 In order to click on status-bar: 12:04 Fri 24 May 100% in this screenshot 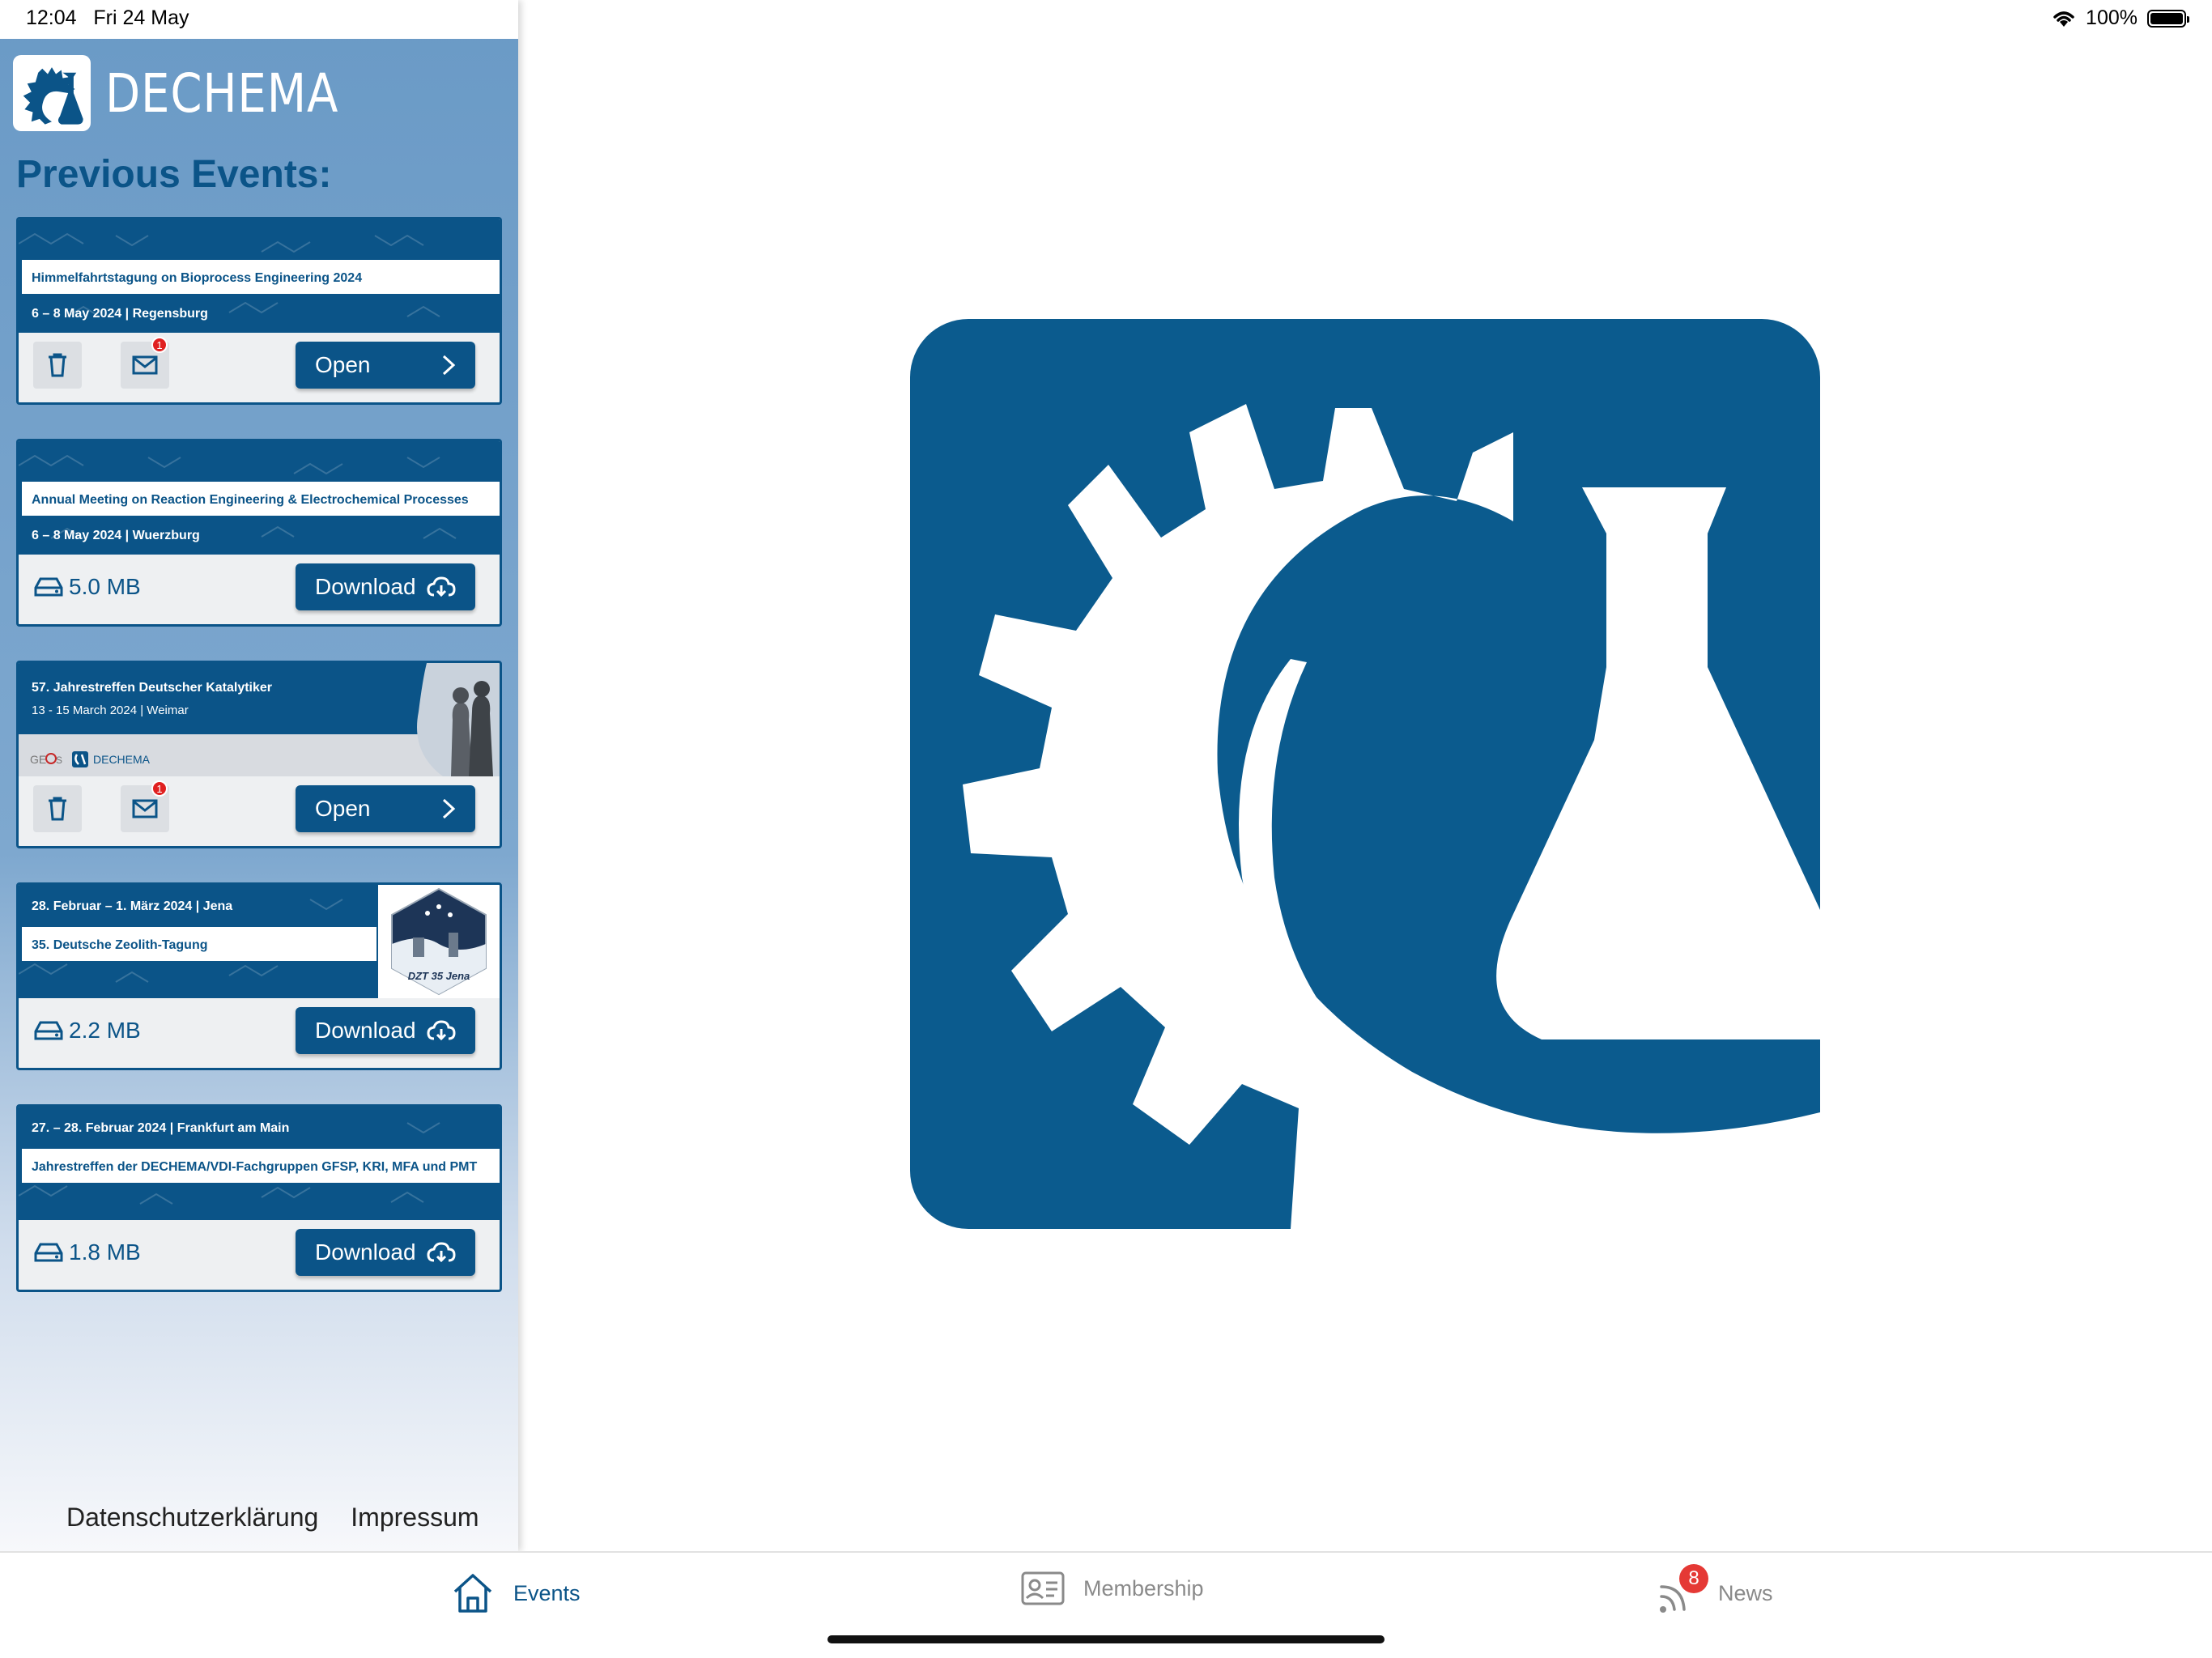, I will do `click(1106, 19)`.